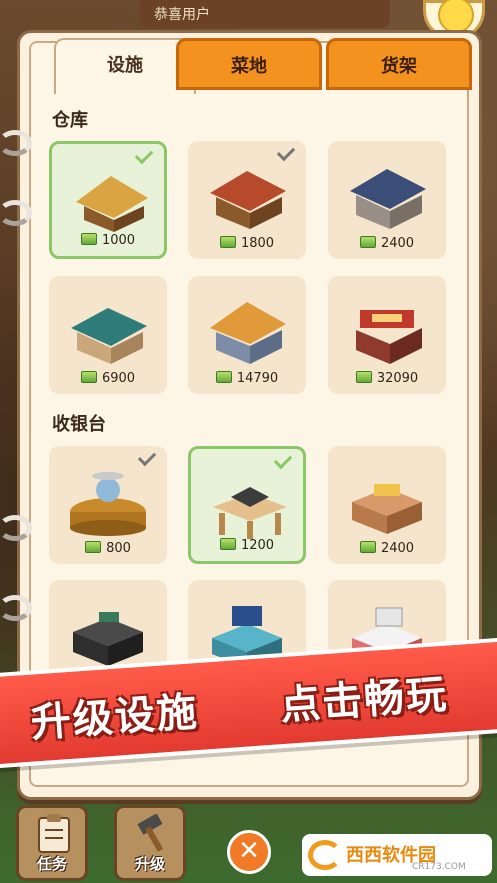  I want to click on warehouse-item: 2400, so click(387, 200).